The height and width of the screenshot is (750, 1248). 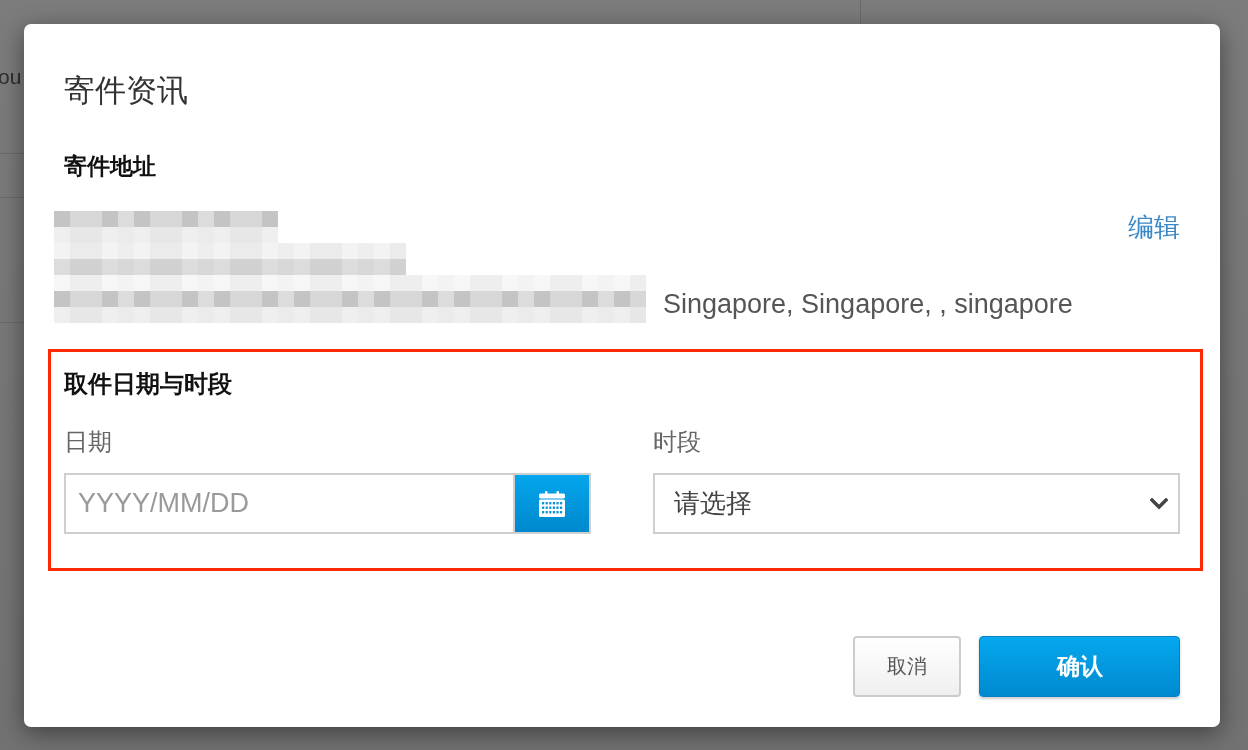 What do you see at coordinates (677, 442) in the screenshot?
I see `field-label: 时段` at bounding box center [677, 442].